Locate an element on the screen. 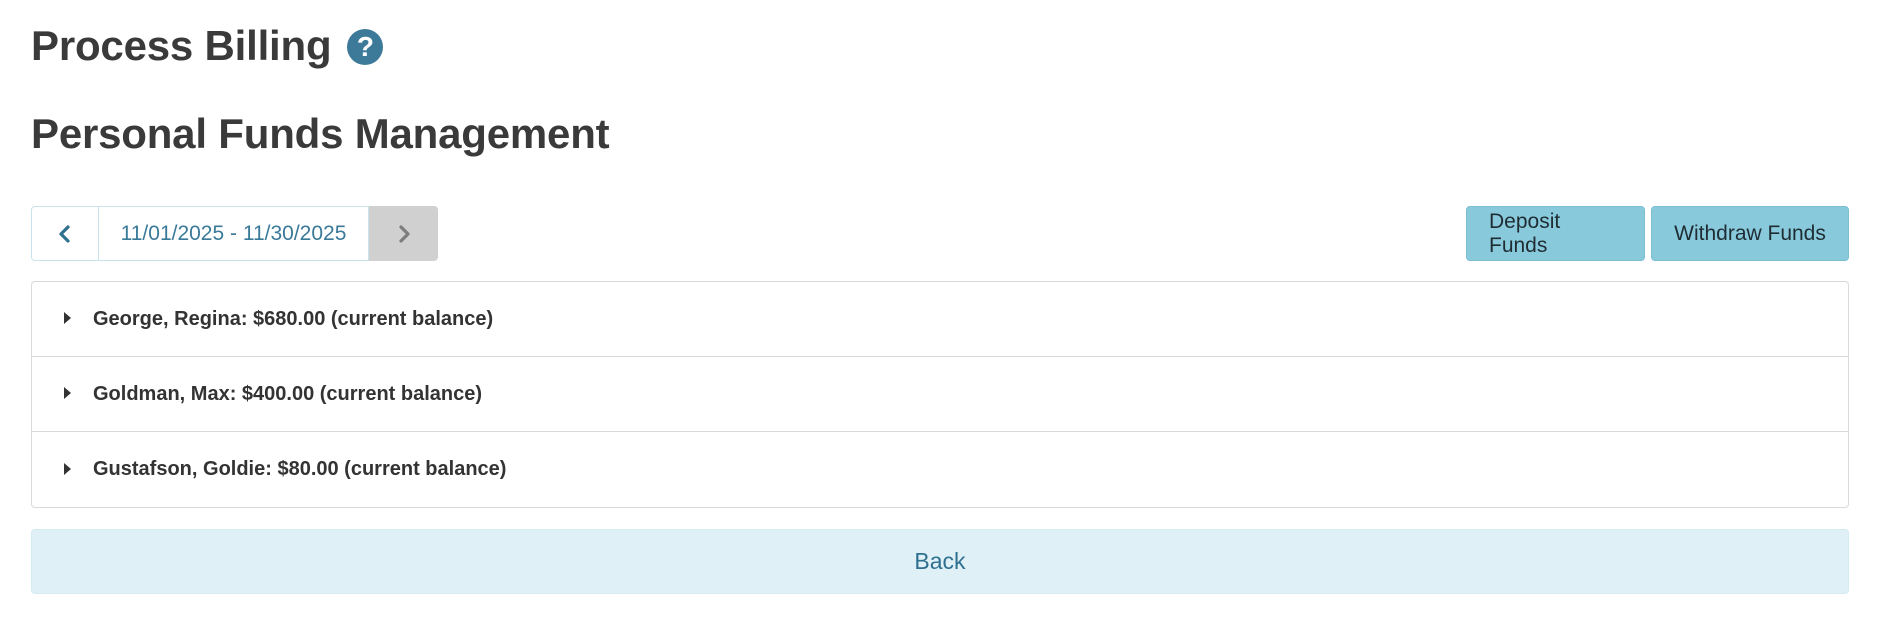 The width and height of the screenshot is (1880, 624). date-range-display: 11/01/2025 - 11/30/2025 is located at coordinates (234, 233).